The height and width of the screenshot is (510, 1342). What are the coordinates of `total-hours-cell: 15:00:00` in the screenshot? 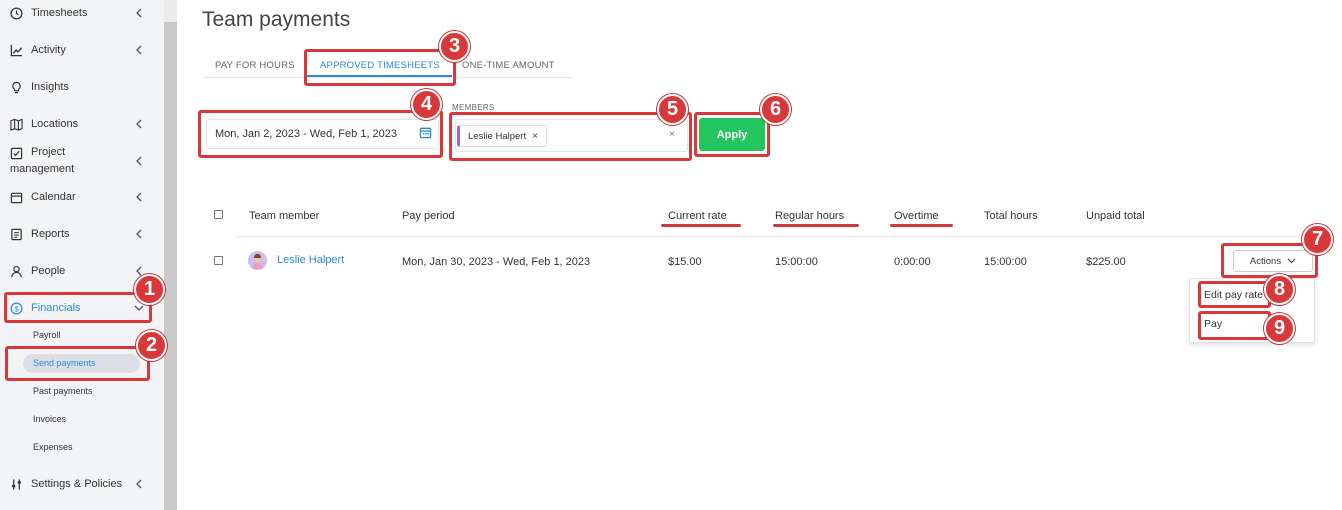 It's located at (1005, 262).